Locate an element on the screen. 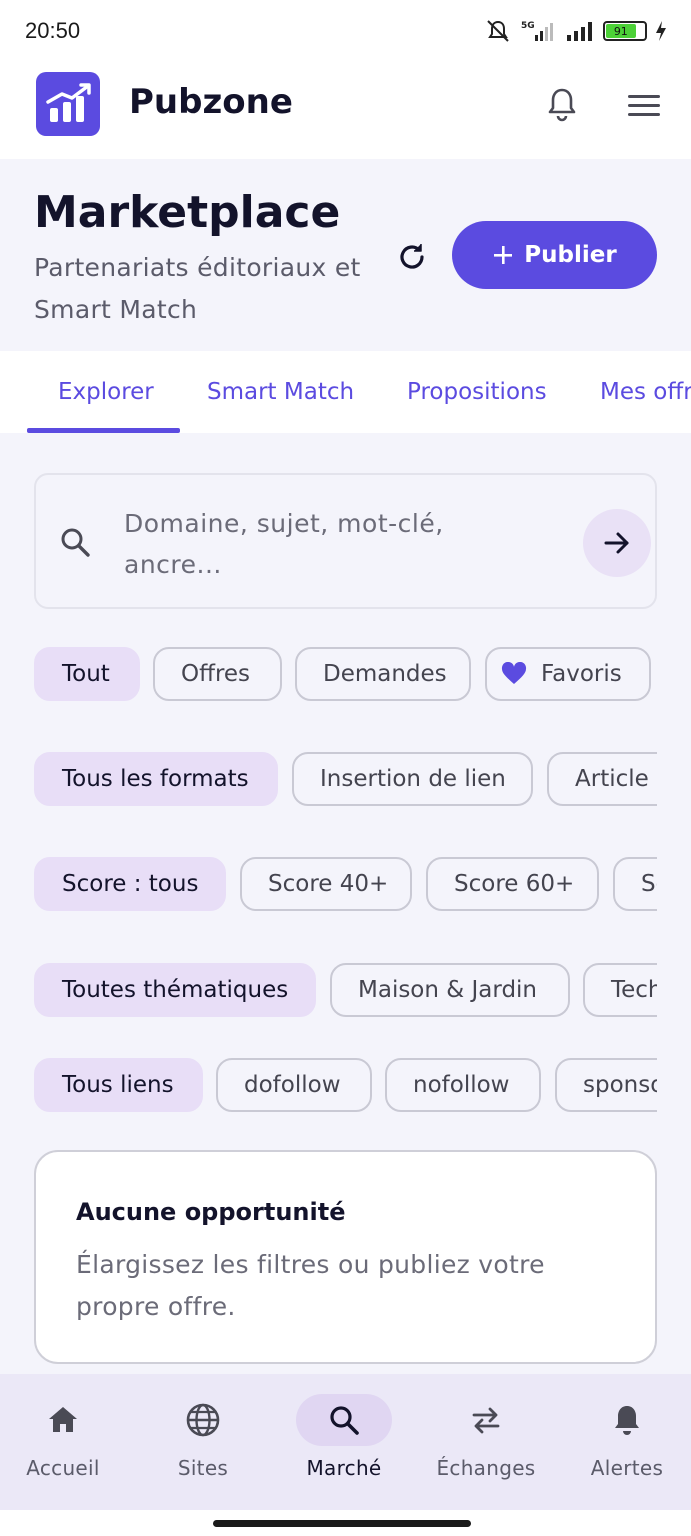 The height and width of the screenshot is (1536, 691). chip-score-60: Score 60+ is located at coordinates (512, 884).